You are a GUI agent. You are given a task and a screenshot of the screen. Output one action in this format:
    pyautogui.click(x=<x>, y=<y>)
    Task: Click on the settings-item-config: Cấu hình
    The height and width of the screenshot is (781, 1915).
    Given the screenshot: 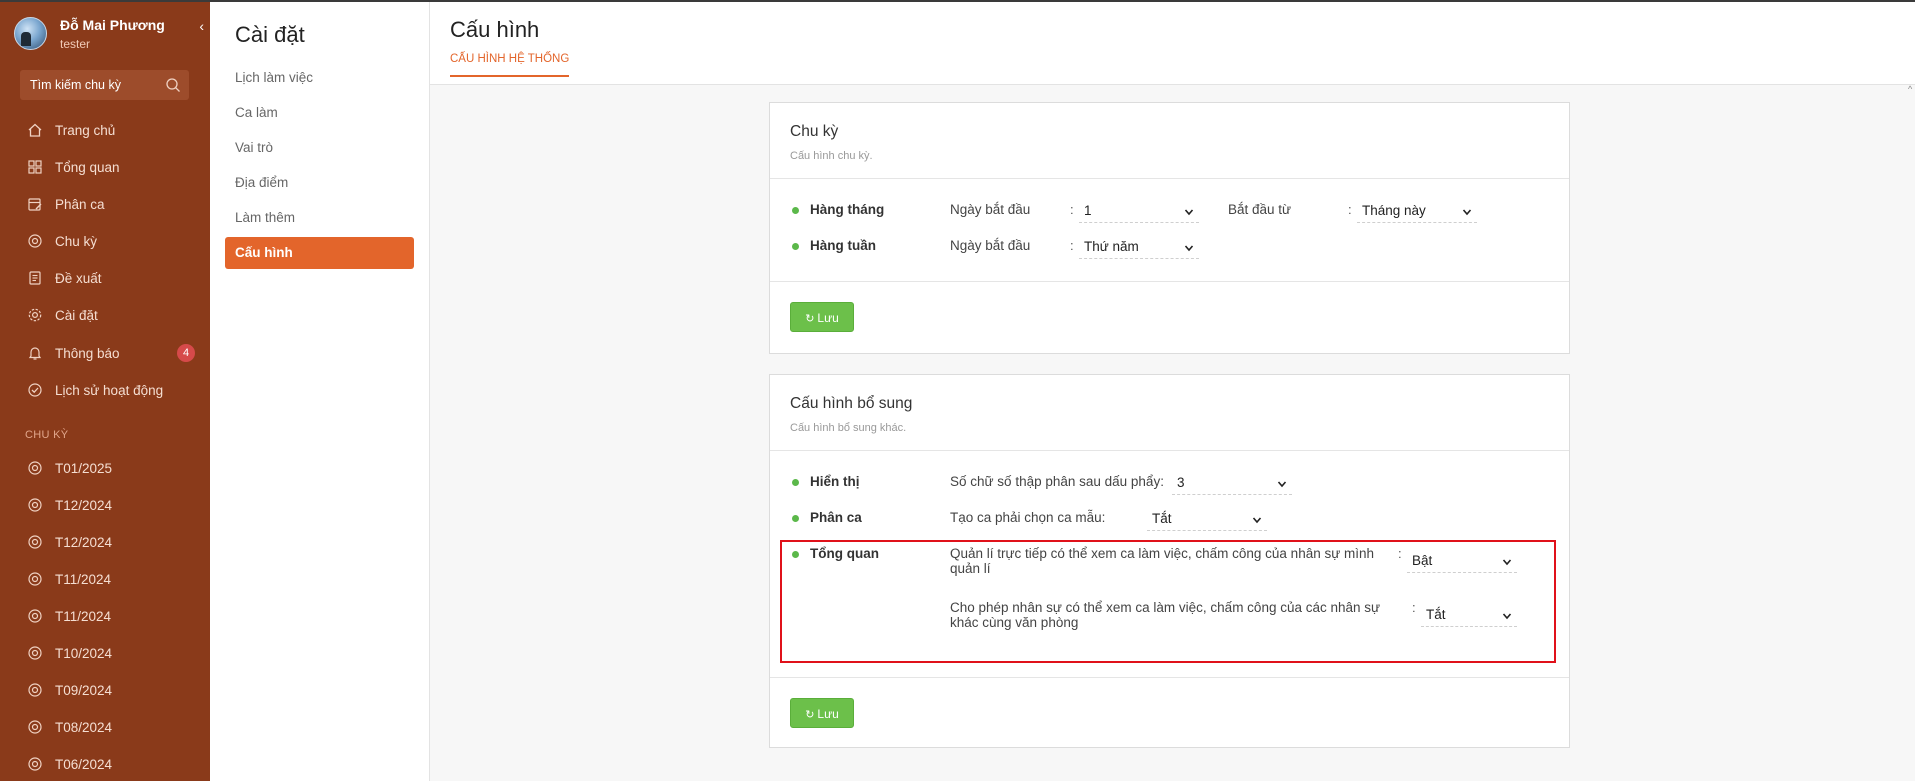 What is the action you would take?
    pyautogui.click(x=319, y=253)
    